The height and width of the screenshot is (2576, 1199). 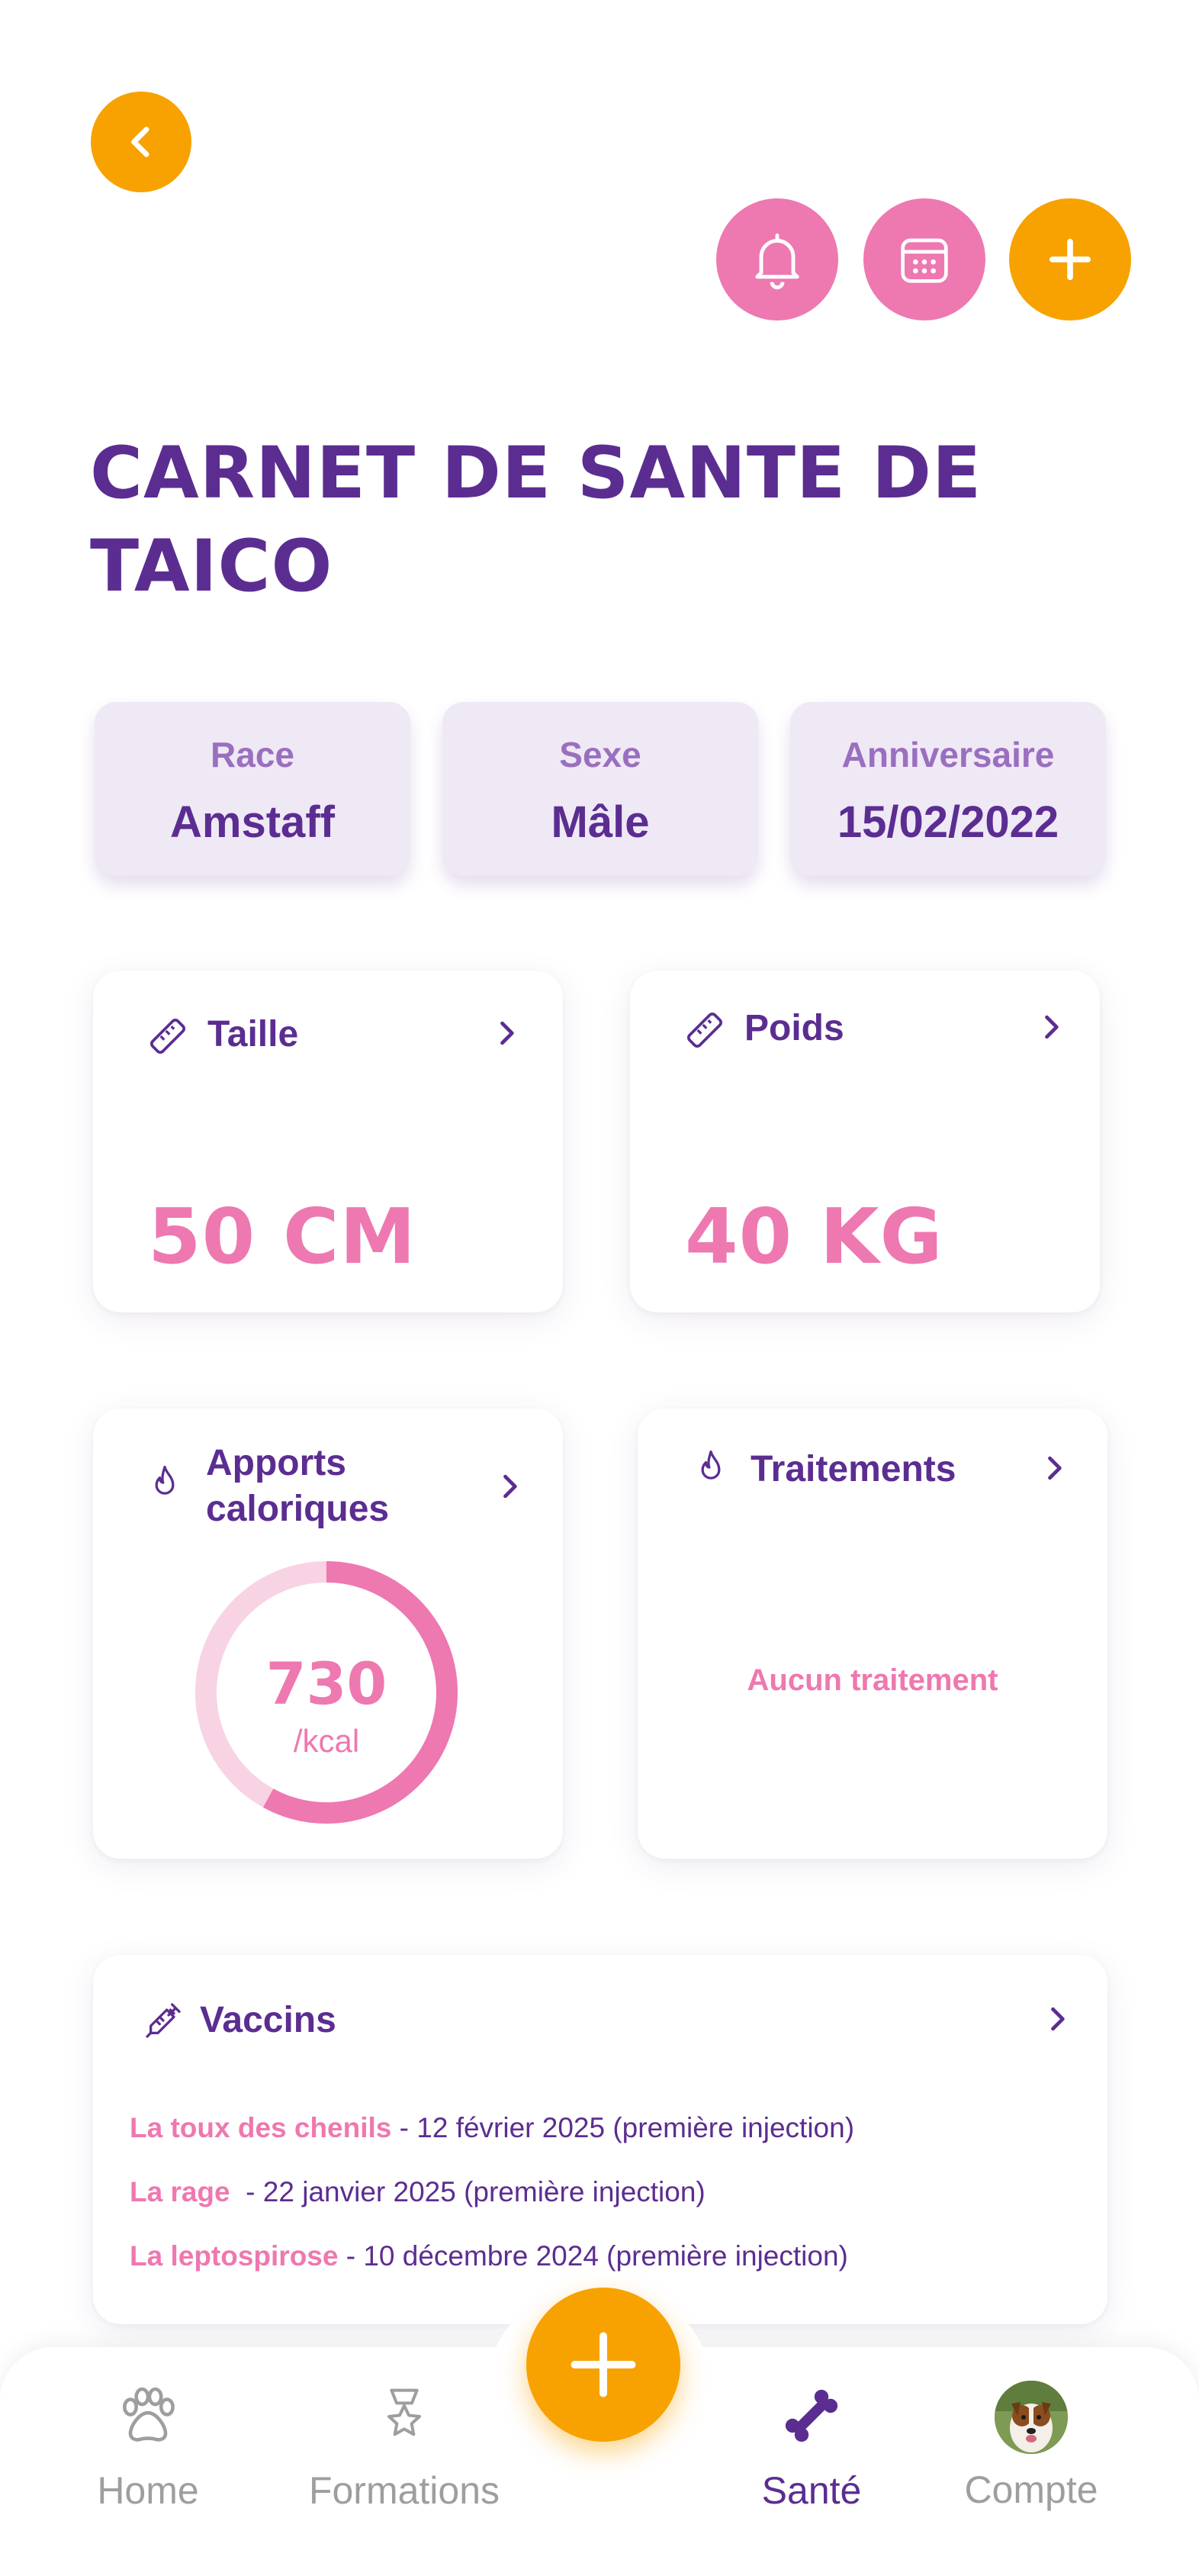 What do you see at coordinates (404, 2490) in the screenshot?
I see `nav-item-label: Formations` at bounding box center [404, 2490].